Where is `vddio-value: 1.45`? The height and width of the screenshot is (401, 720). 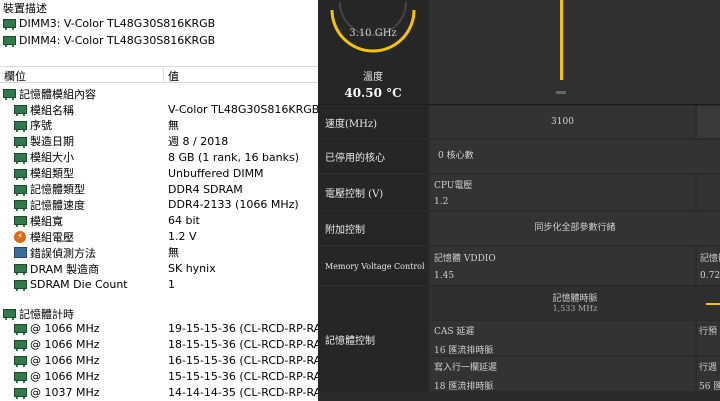 vddio-value: 1.45 is located at coordinates (444, 276).